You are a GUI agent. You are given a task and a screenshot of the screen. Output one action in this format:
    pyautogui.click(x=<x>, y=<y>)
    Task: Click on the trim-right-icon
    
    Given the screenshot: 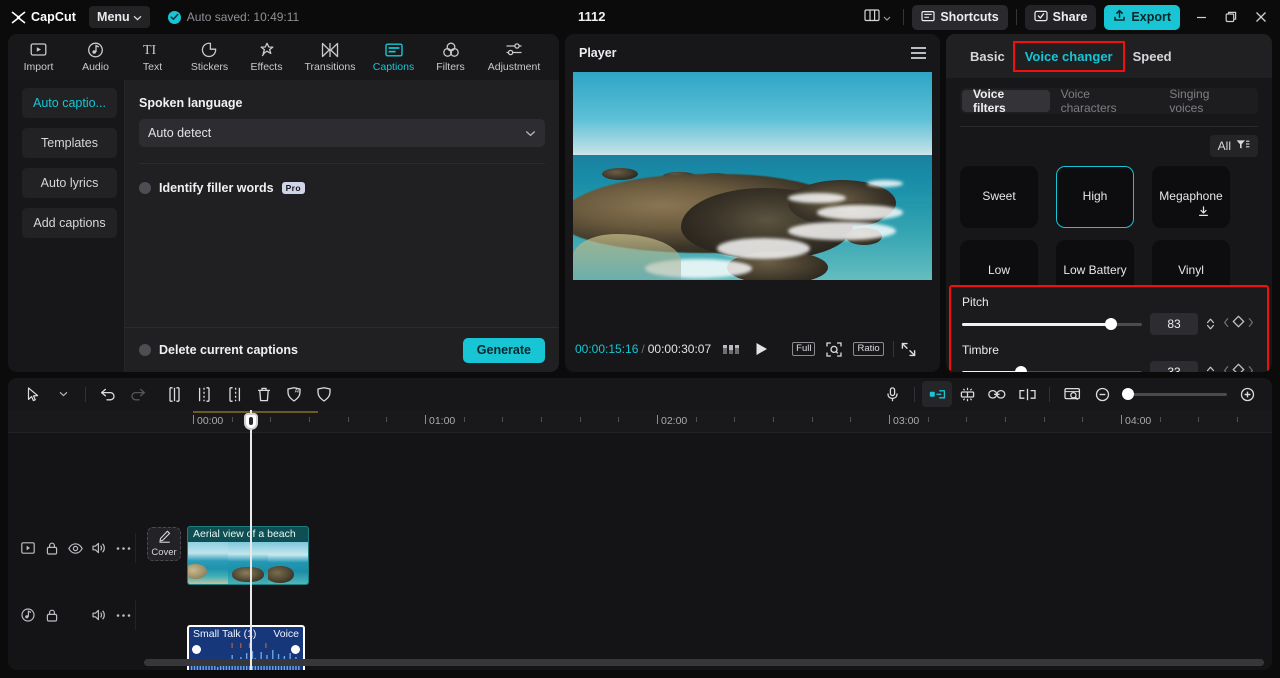 What is the action you would take?
    pyautogui.click(x=234, y=394)
    